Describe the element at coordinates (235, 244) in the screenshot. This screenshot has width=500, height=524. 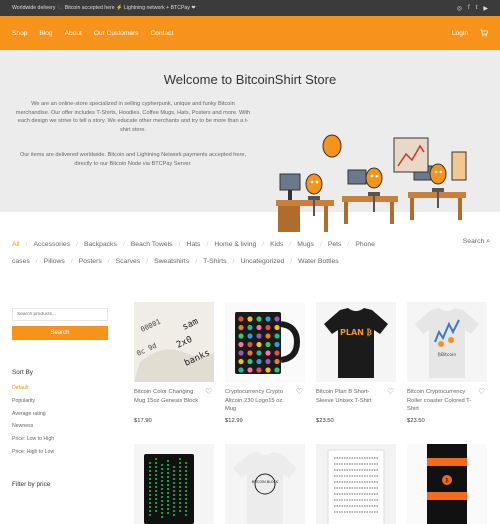
I see `category-home-living: Home & living` at that location.